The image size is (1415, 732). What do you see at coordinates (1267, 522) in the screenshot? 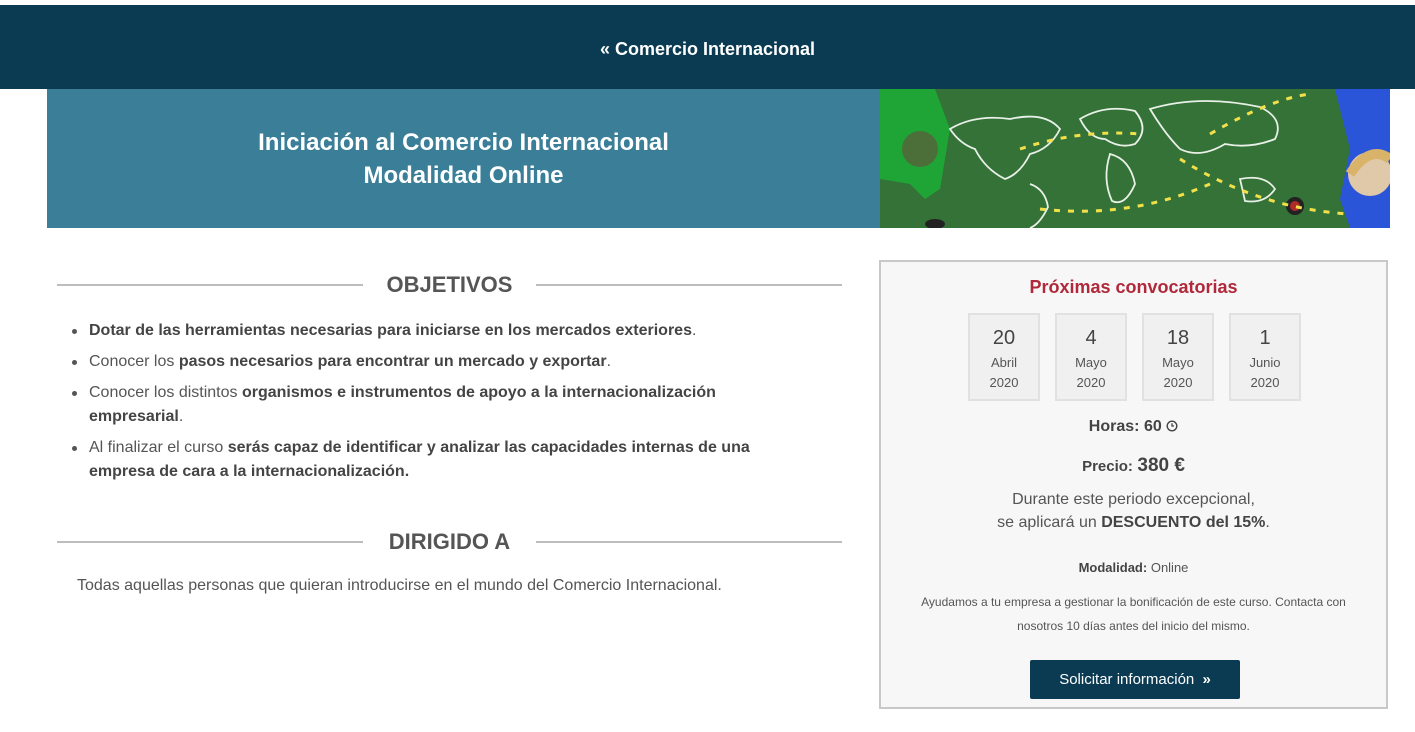
I see `discount-post: .` at bounding box center [1267, 522].